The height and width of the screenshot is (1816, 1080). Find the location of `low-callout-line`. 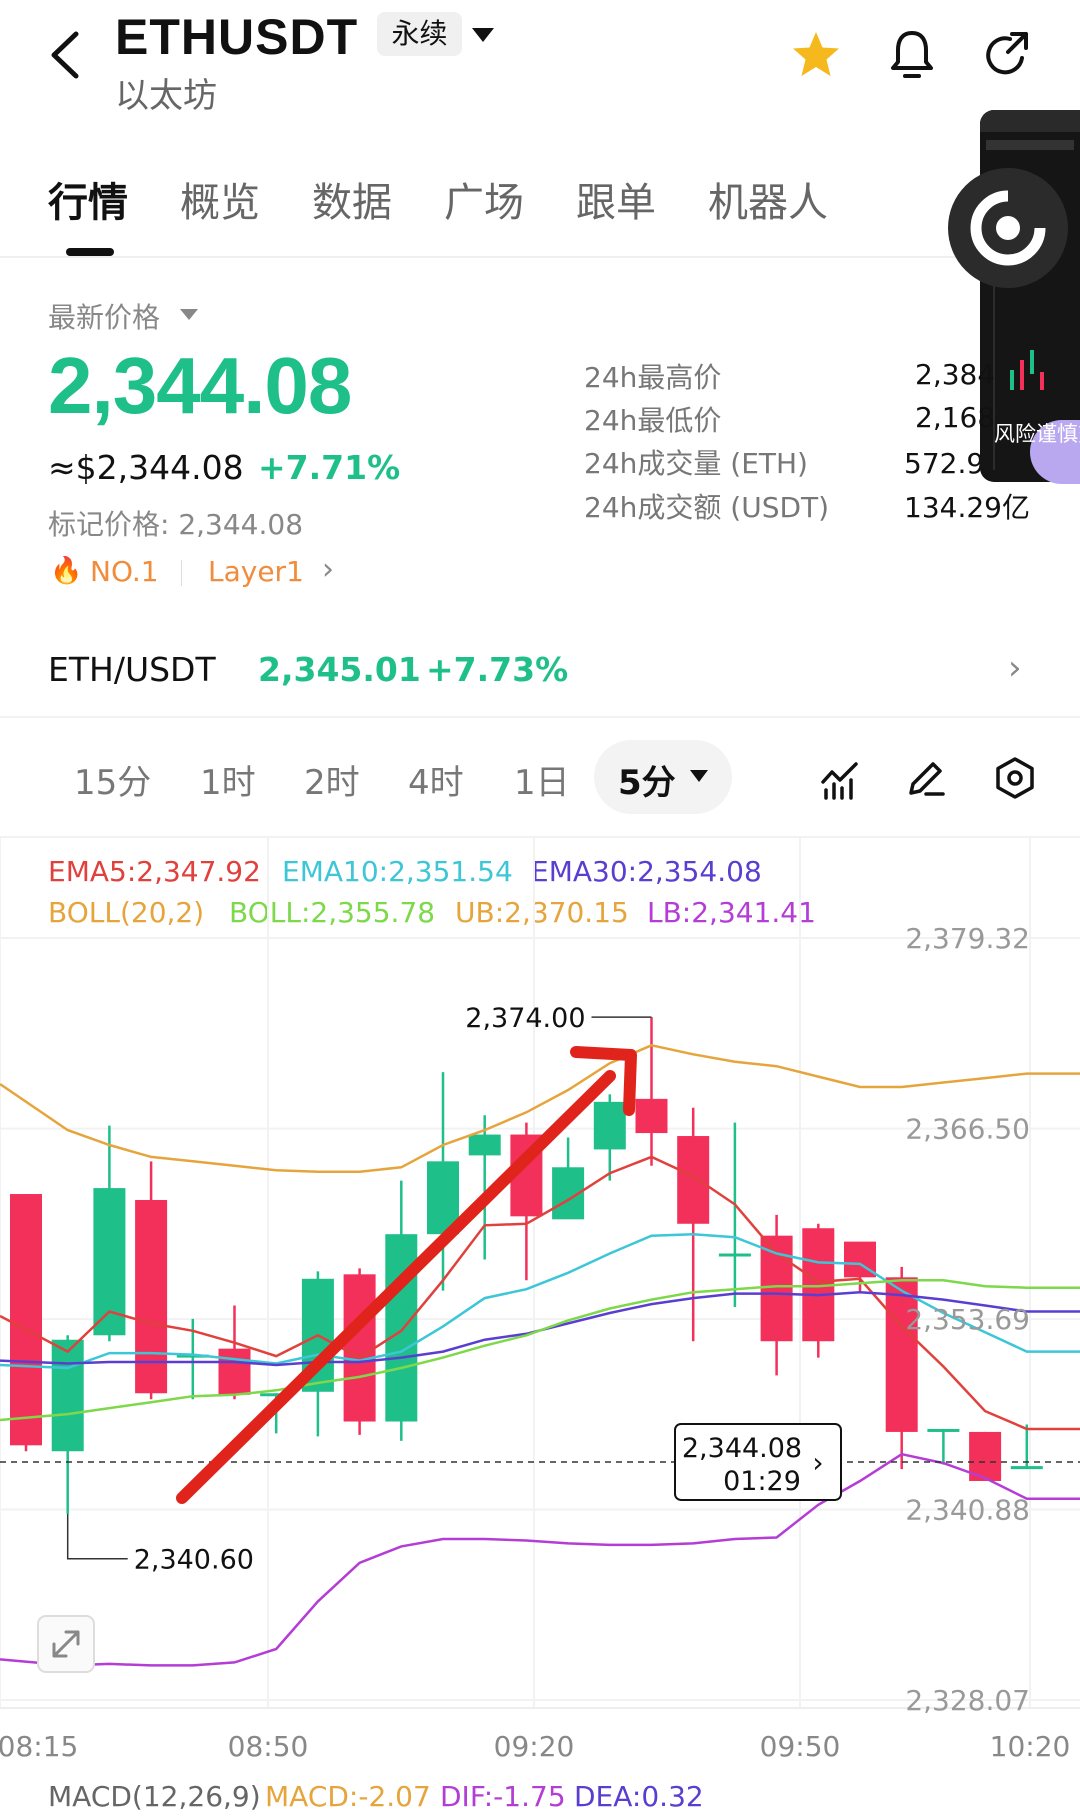

low-callout-line is located at coordinates (97, 1536).